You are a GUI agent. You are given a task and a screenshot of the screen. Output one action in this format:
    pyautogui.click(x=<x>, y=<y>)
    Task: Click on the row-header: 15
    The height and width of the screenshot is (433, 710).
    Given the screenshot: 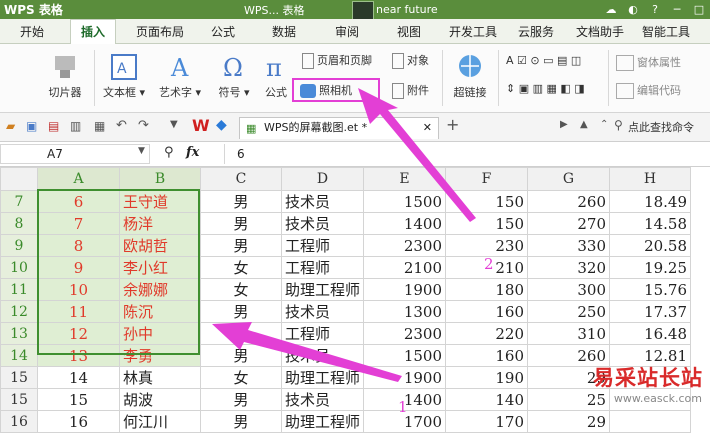 What is the action you would take?
    pyautogui.click(x=19, y=399)
    